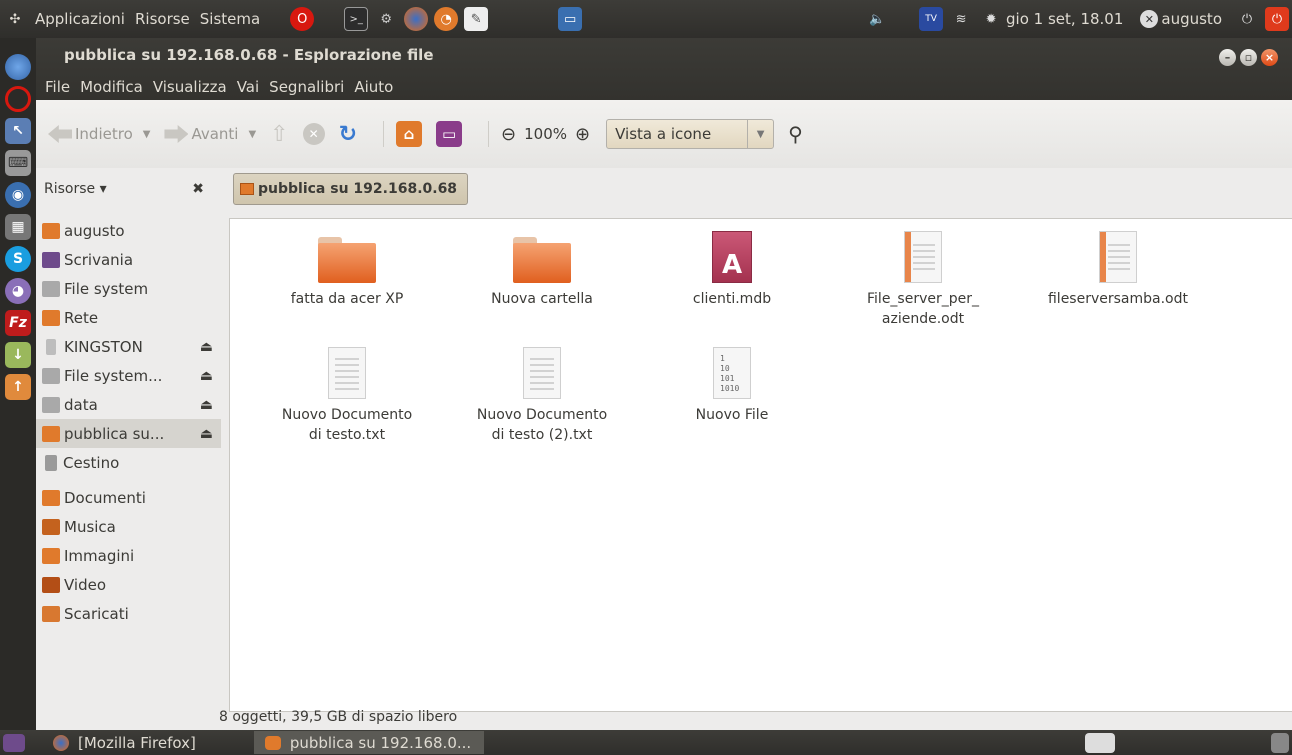  Describe the element at coordinates (128, 375) in the screenshot. I see `sidebar-item-file-system-2: File system... ⏏` at that location.